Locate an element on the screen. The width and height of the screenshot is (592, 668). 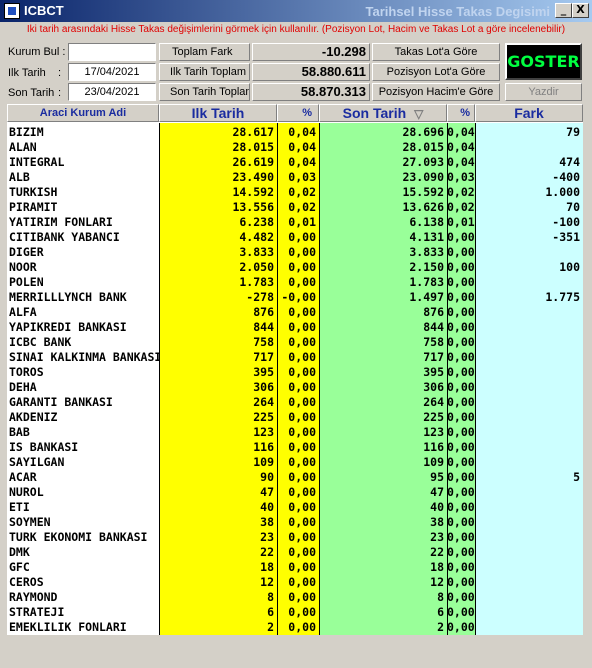
cell-son: 1.497 is located at coordinates (426, 297).